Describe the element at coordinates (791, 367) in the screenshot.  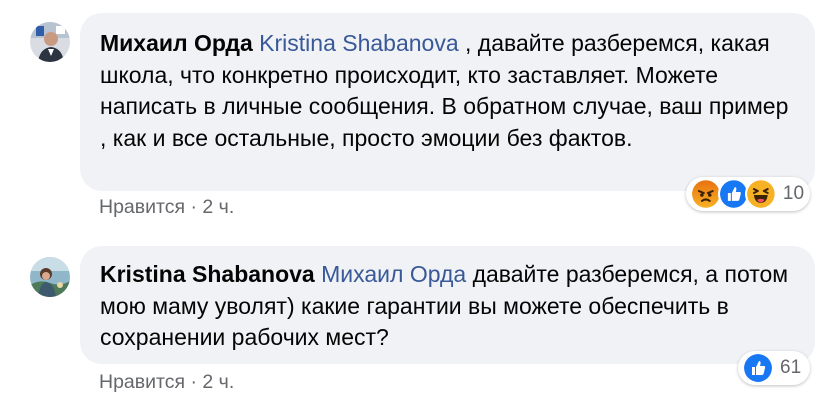
I see `reaction-count: 61` at that location.